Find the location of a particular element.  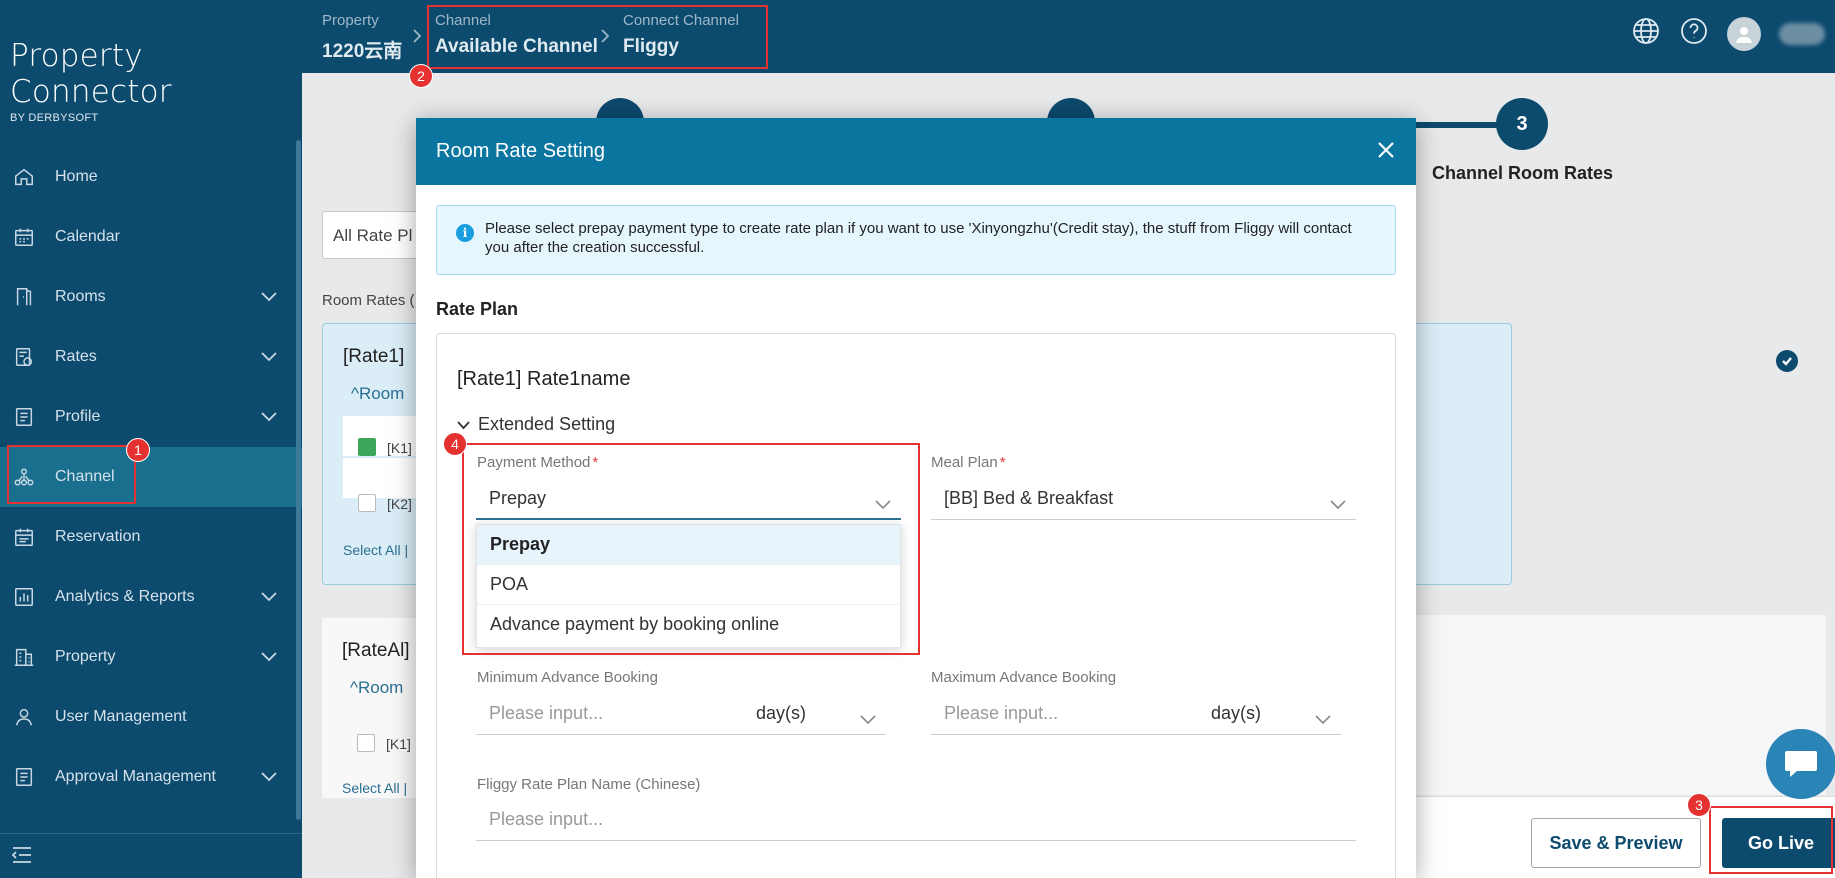

room-code: [K1] is located at coordinates (399, 448).